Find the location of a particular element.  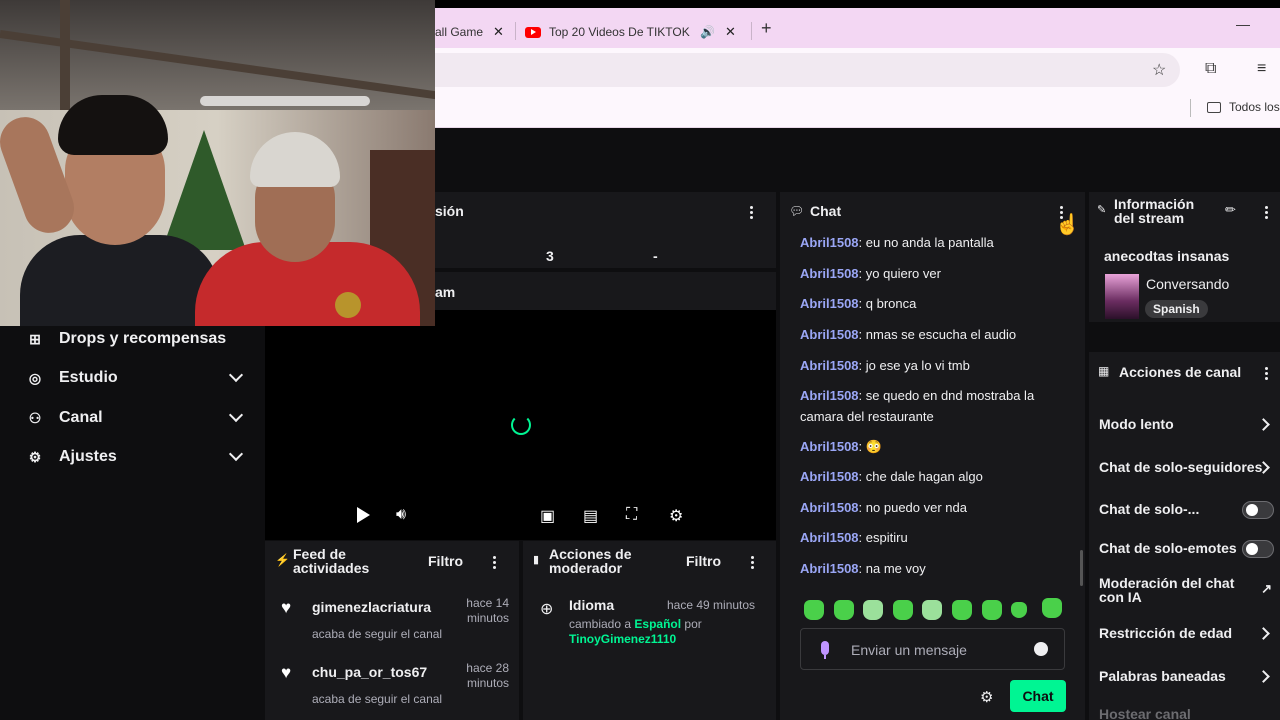

chat-message: Abril1508: espitiru is located at coordinates (930, 537).